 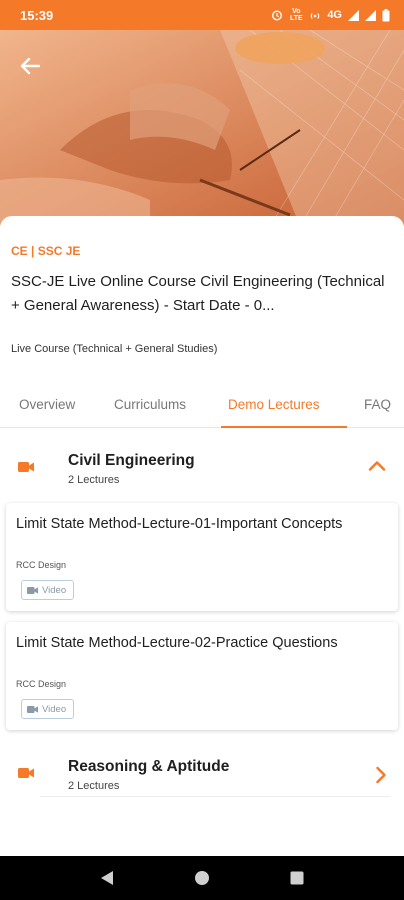 I want to click on section-title: Reasoning & Aptitude, so click(x=149, y=766).